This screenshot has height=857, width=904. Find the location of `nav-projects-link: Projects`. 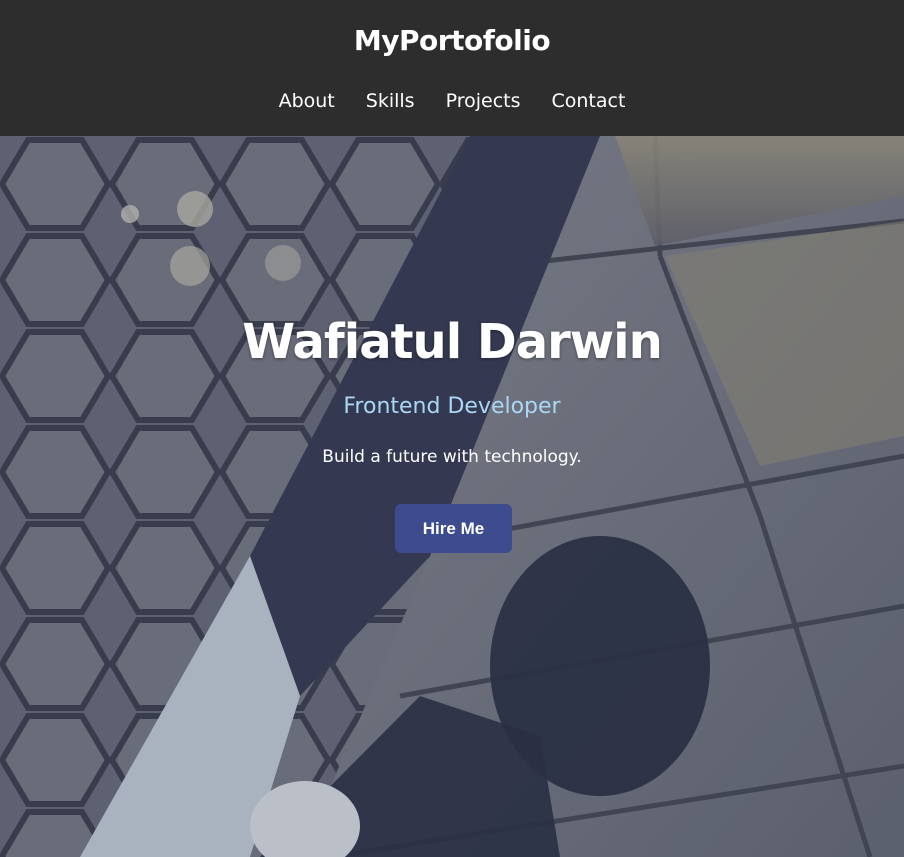

nav-projects-link: Projects is located at coordinates (483, 101).